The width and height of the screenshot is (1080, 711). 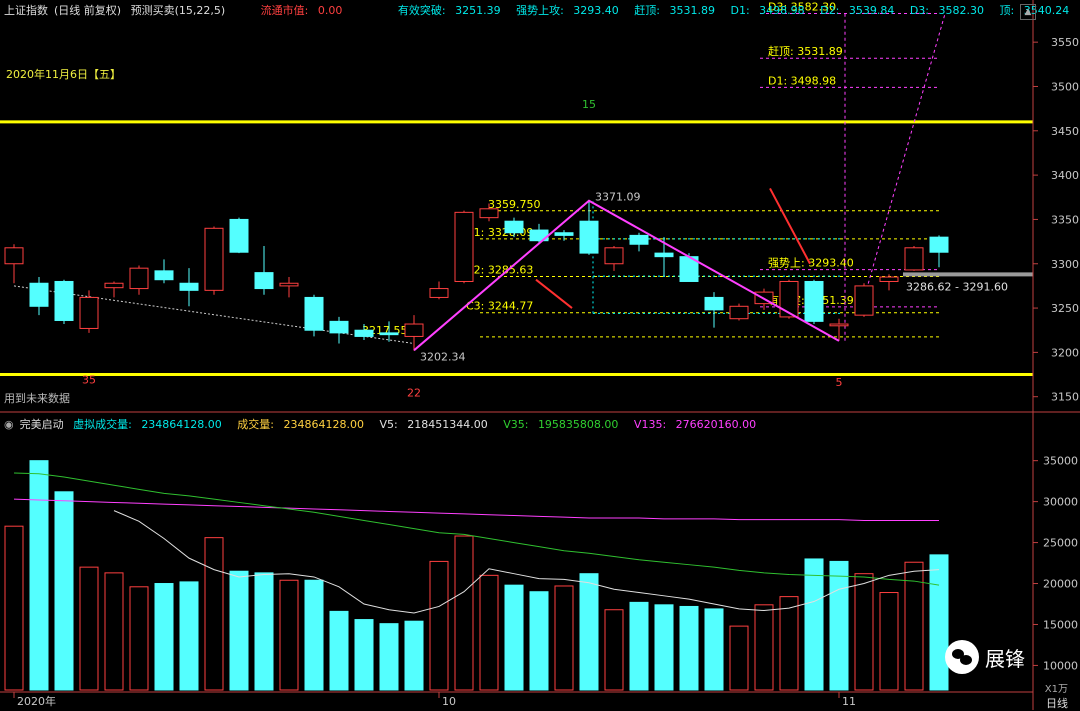 I want to click on virtual-volume-value: 234864128.00, so click(x=181, y=424).